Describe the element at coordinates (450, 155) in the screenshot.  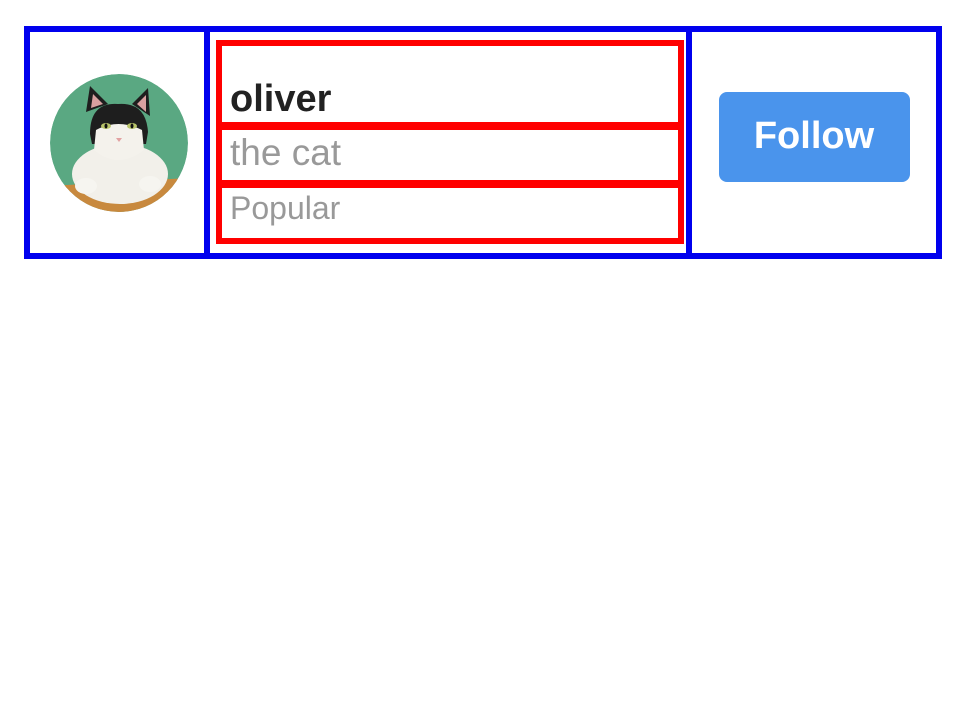
I see `bio-row: the cat` at that location.